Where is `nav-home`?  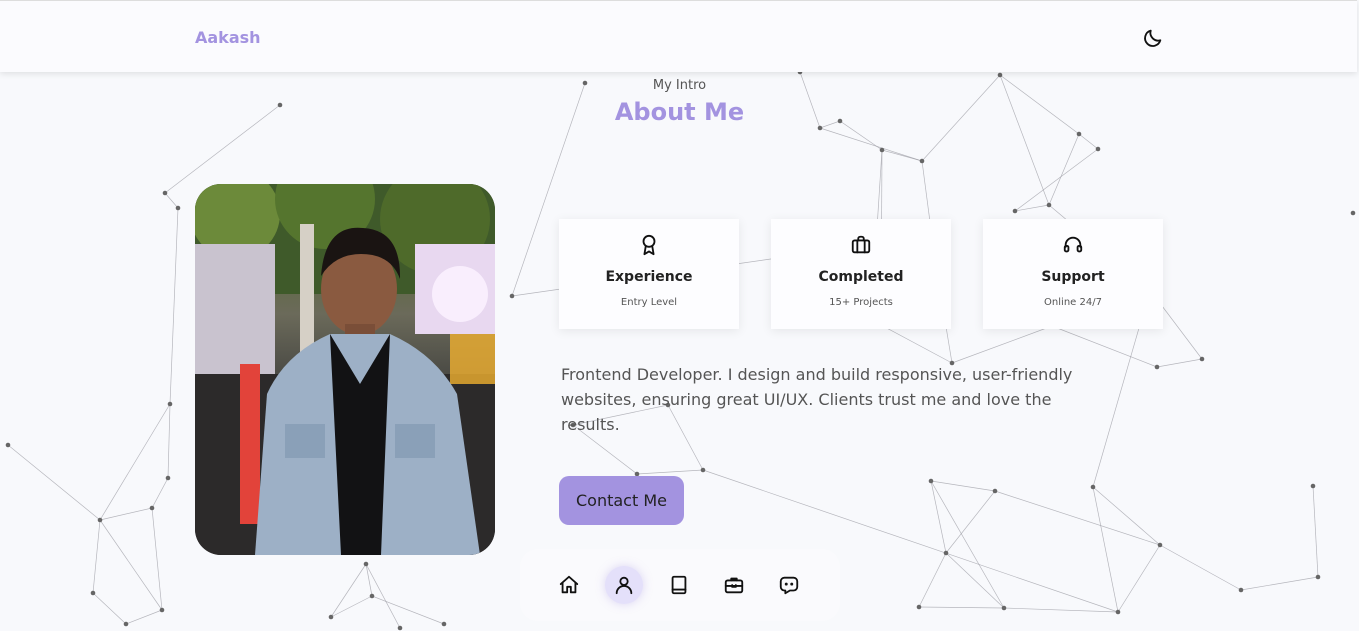
nav-home is located at coordinates (569, 585).